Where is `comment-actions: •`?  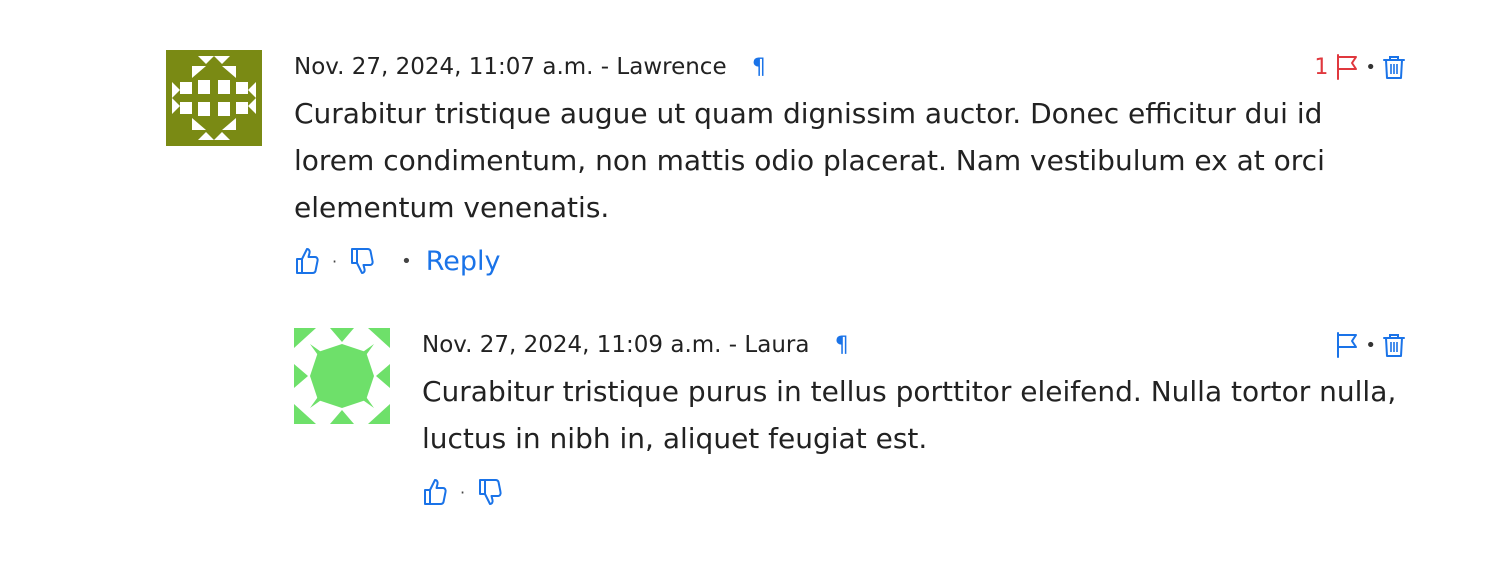 comment-actions: • is located at coordinates (1370, 345).